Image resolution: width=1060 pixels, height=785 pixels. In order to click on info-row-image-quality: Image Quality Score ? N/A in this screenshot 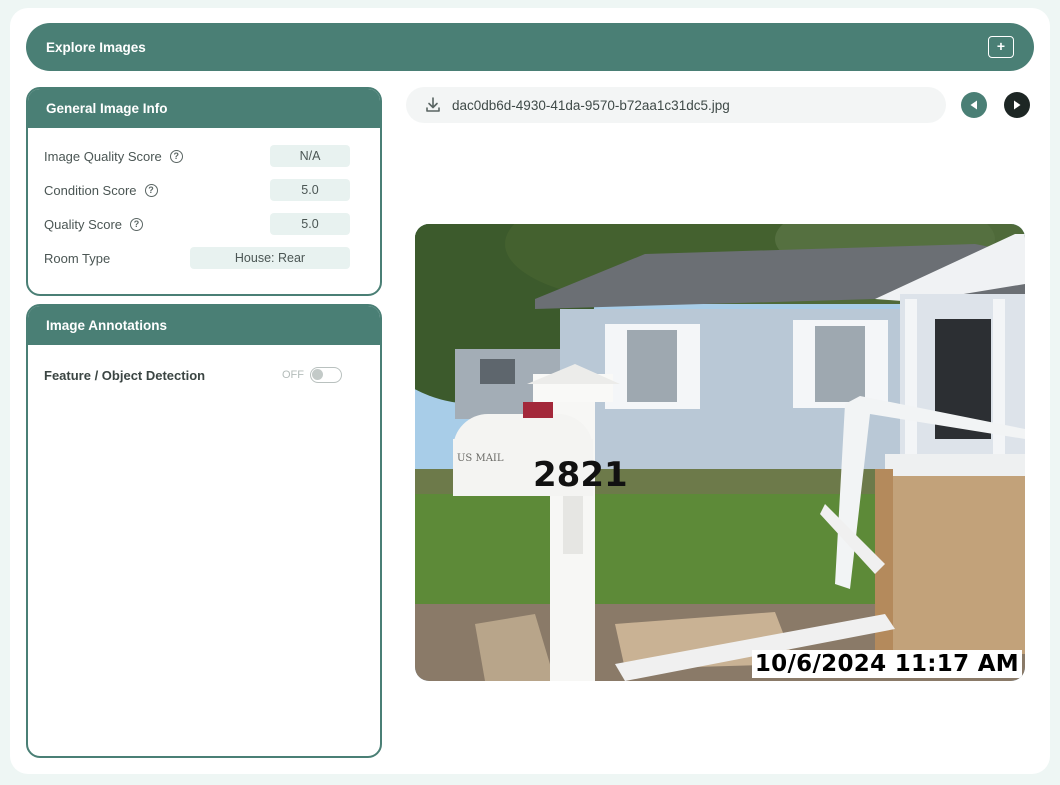, I will do `click(197, 156)`.